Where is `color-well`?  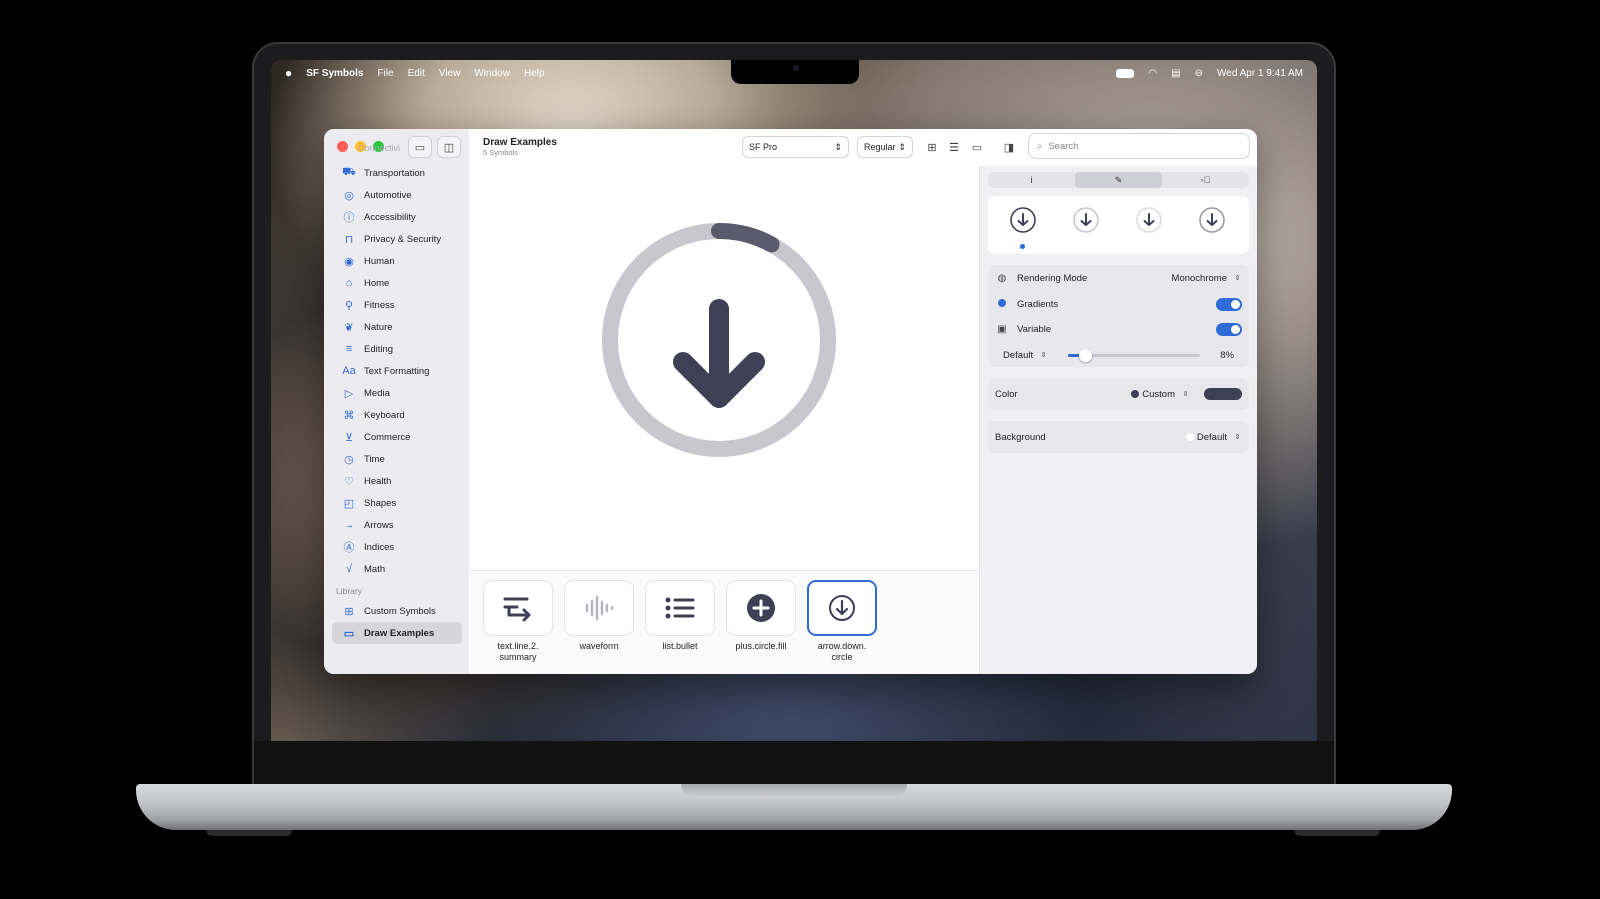
color-well is located at coordinates (1223, 394).